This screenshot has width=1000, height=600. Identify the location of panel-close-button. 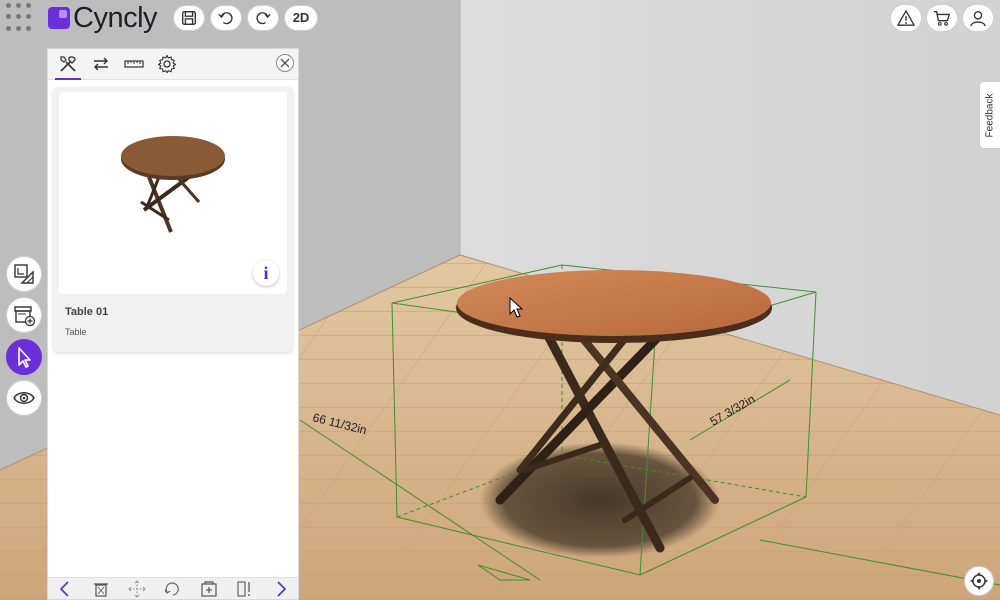
(285, 63).